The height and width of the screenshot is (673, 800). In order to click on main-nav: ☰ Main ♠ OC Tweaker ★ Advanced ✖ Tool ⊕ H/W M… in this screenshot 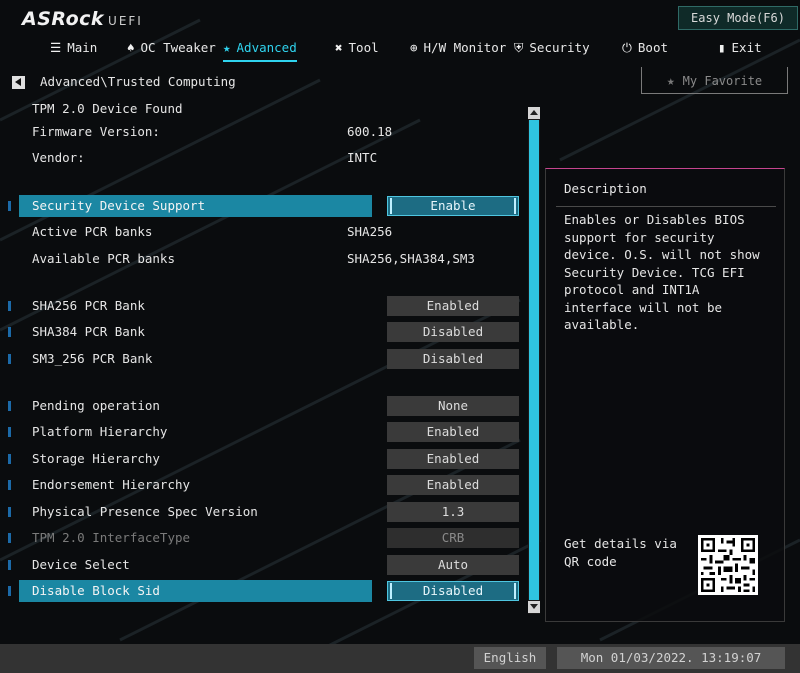, I will do `click(400, 50)`.